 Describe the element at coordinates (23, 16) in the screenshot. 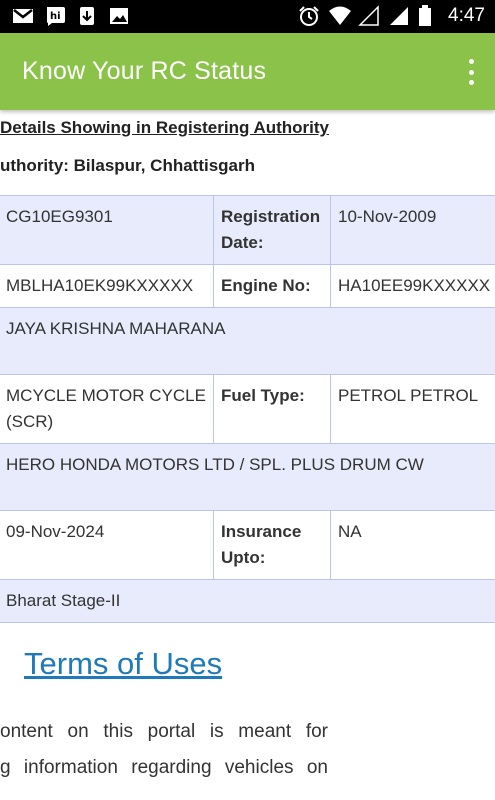

I see `gmail-icon` at that location.